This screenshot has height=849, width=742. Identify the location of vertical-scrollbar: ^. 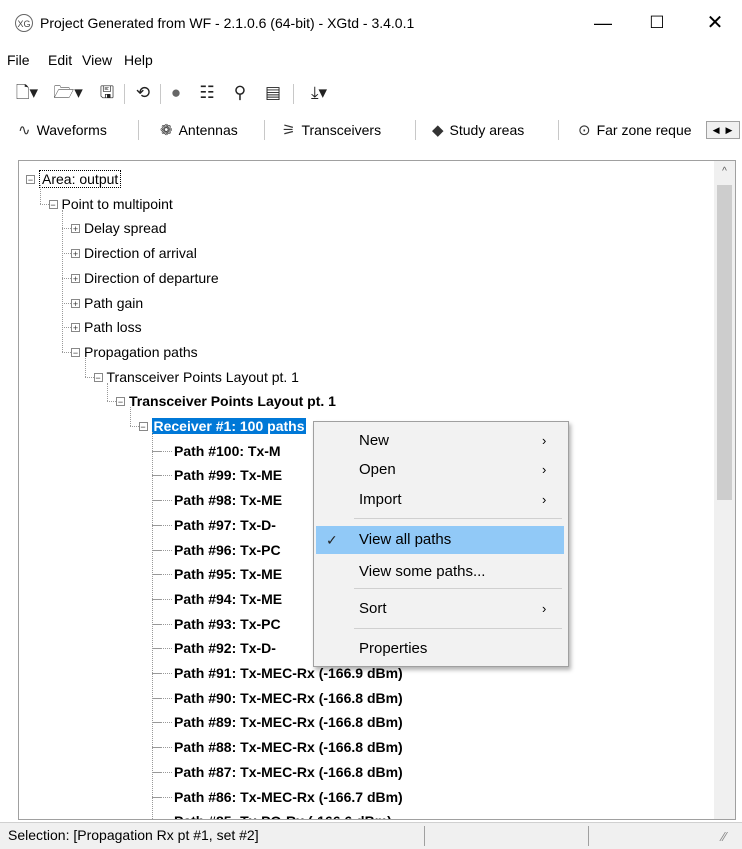
(724, 490).